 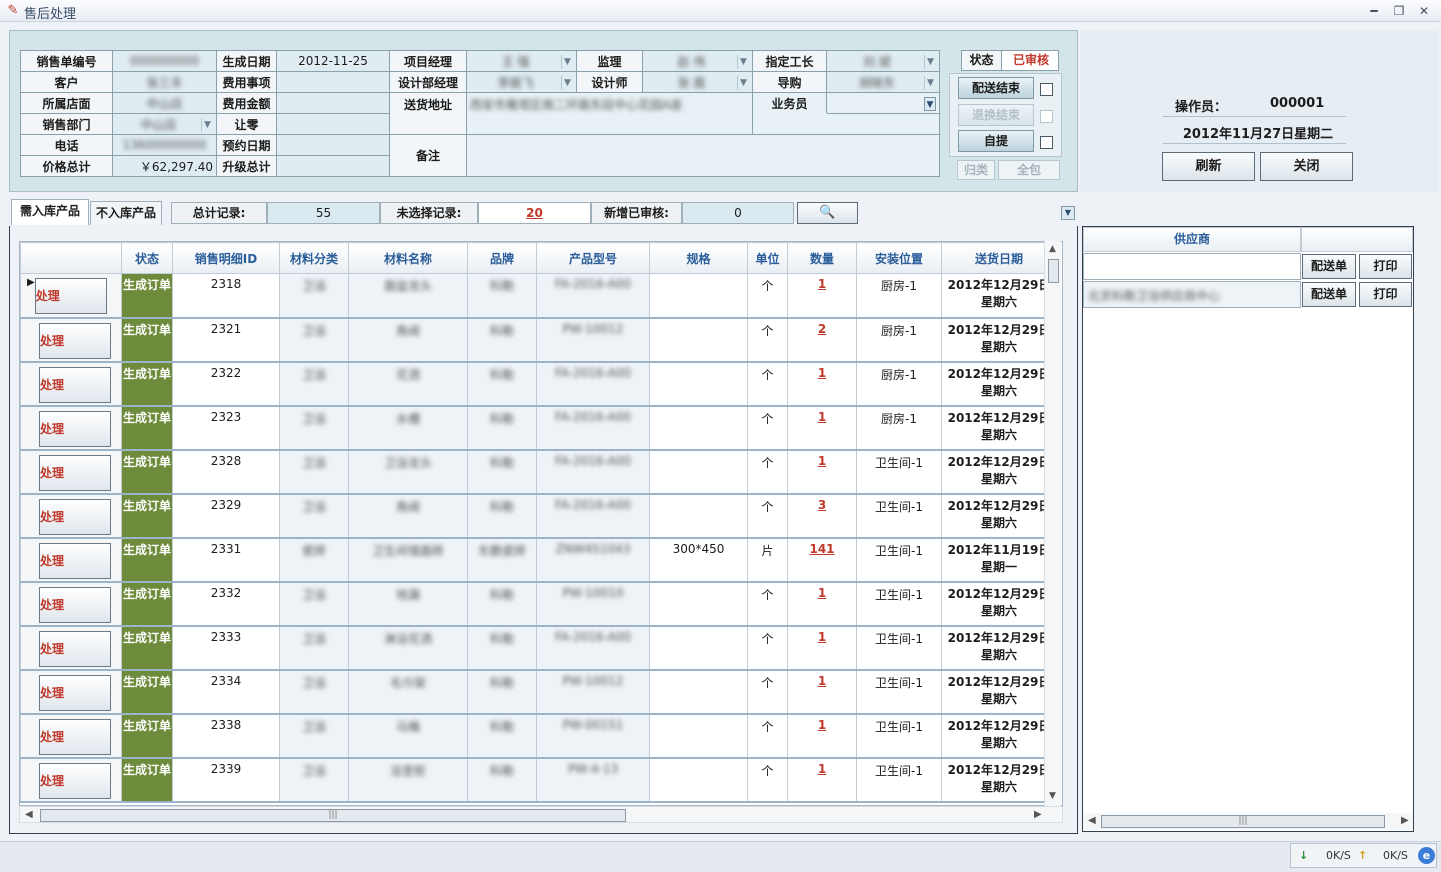 What do you see at coordinates (883, 61) in the screenshot?
I see `assigned-foreman-select: ▼ 刘 斌` at bounding box center [883, 61].